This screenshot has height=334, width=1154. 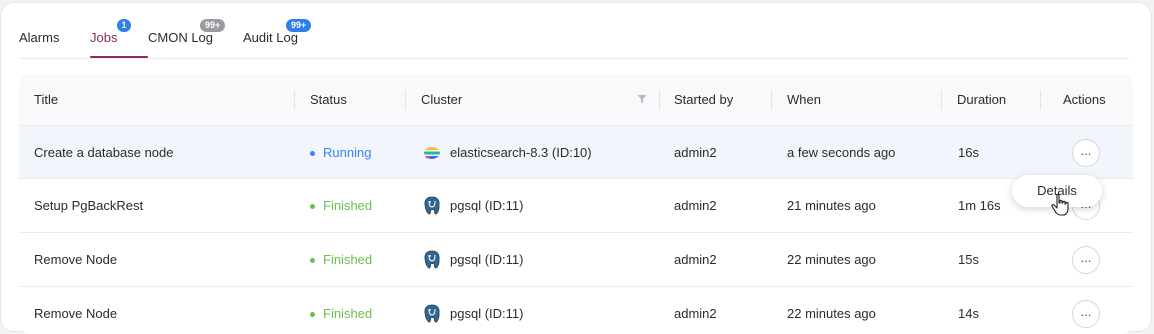 I want to click on column-header-started-by: Started by, so click(x=703, y=100).